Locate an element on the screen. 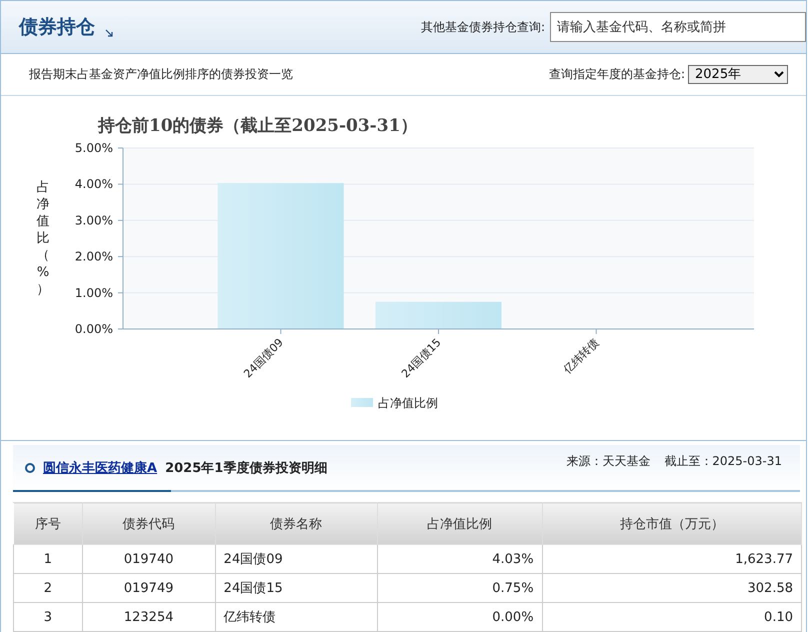 The height and width of the screenshot is (632, 809). y-tick-label: 1.00% is located at coordinates (93, 293).